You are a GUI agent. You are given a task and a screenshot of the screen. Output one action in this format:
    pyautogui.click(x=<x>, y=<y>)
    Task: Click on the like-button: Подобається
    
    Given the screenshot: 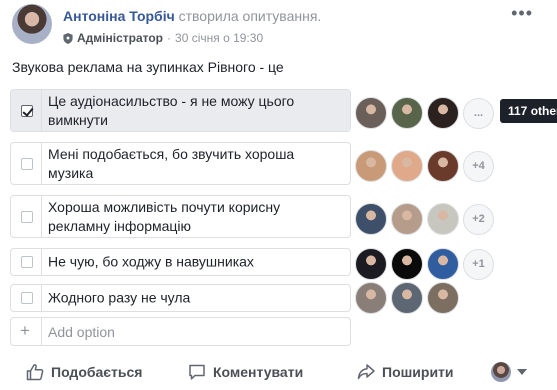 What is the action you would take?
    pyautogui.click(x=84, y=372)
    